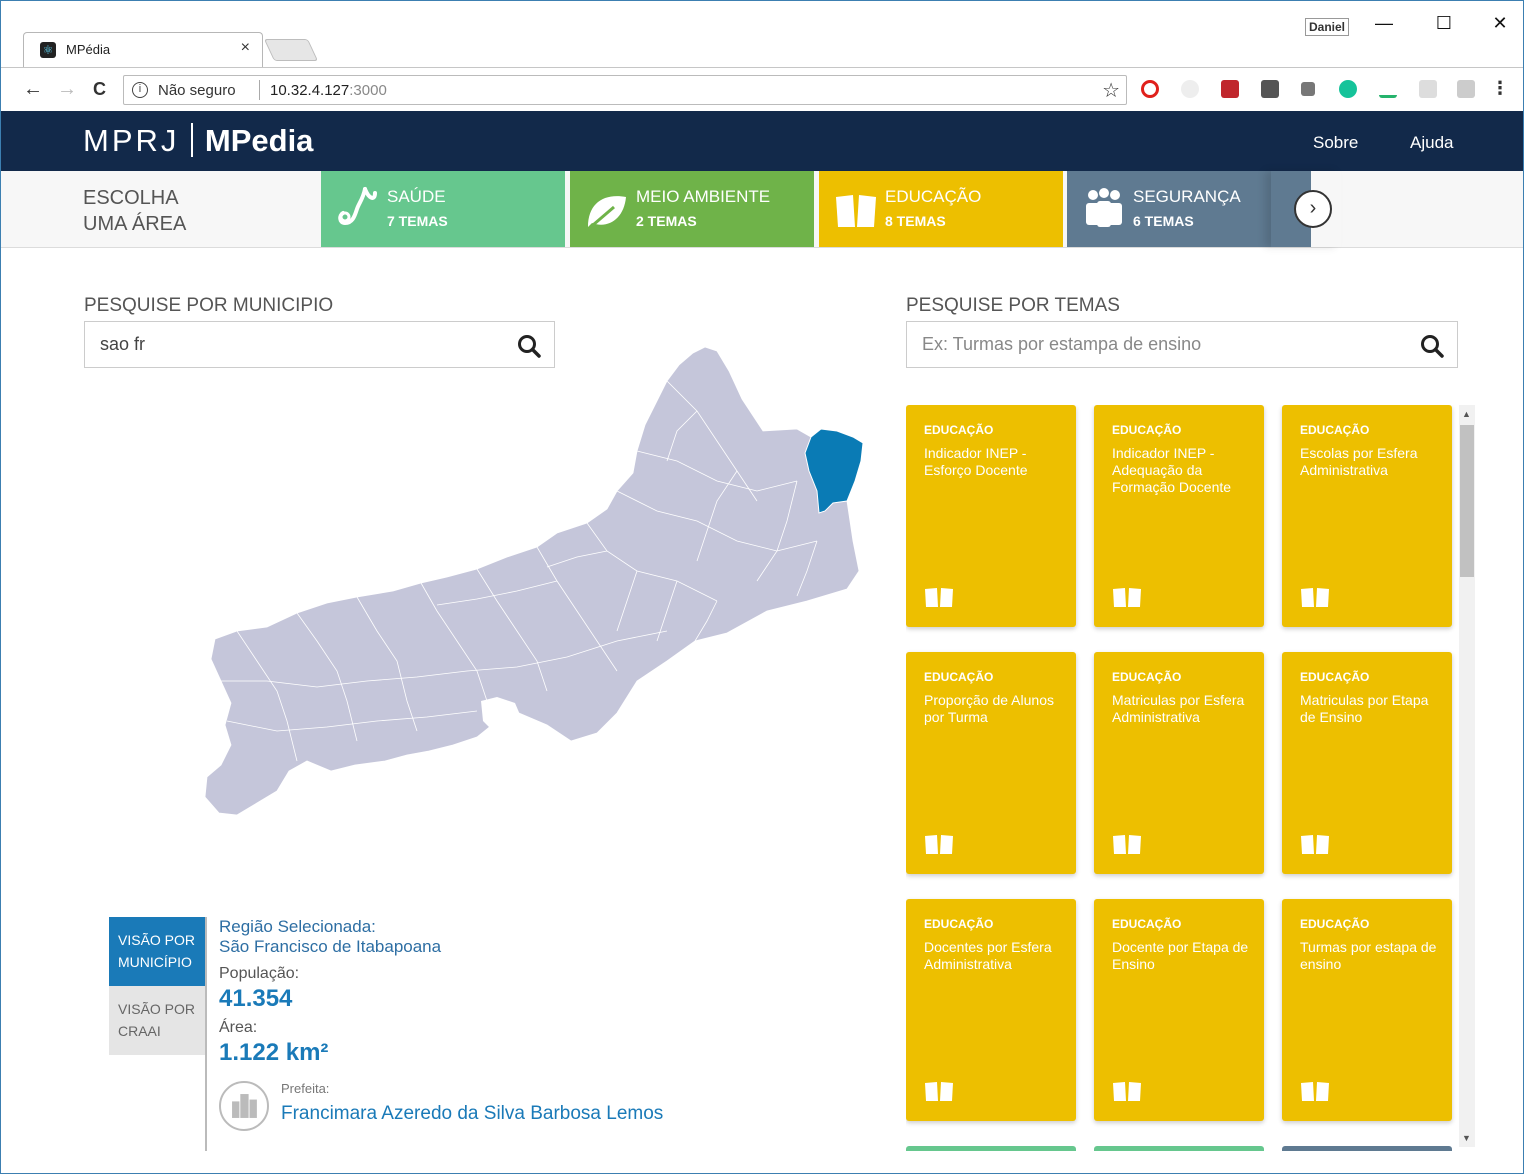 The width and height of the screenshot is (1524, 1174). Describe the element at coordinates (1431, 143) in the screenshot. I see `nav-ajuda: Ajuda` at that location.